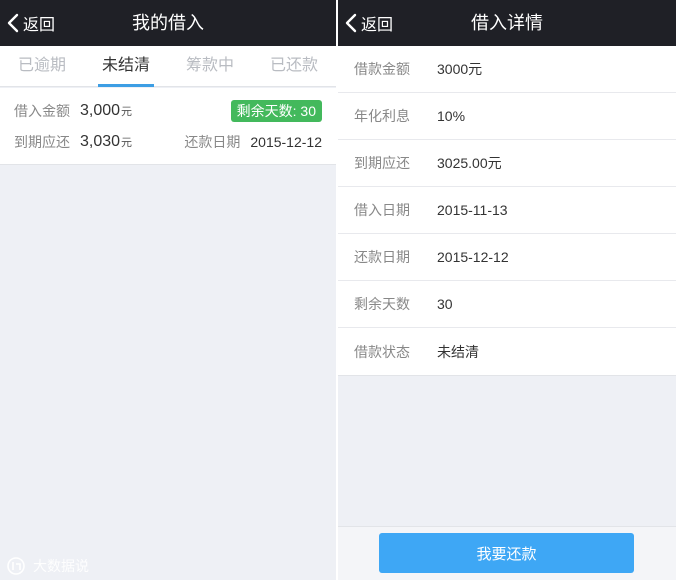 The image size is (676, 580). Describe the element at coordinates (382, 304) in the screenshot. I see `detail-label: 剩余天数` at that location.